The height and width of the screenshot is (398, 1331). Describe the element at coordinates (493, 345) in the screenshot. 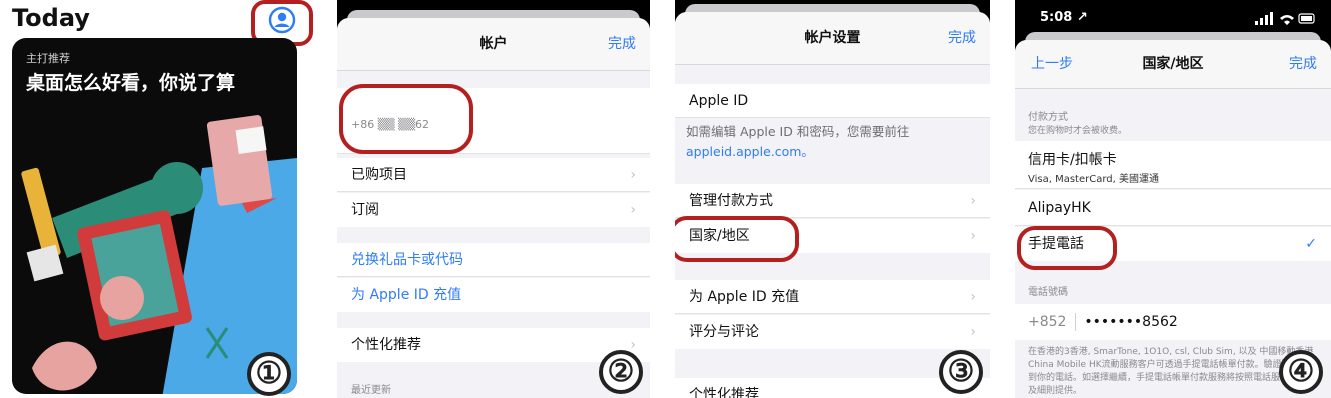

I see `personalized-row: 个性化推荐 ›` at that location.